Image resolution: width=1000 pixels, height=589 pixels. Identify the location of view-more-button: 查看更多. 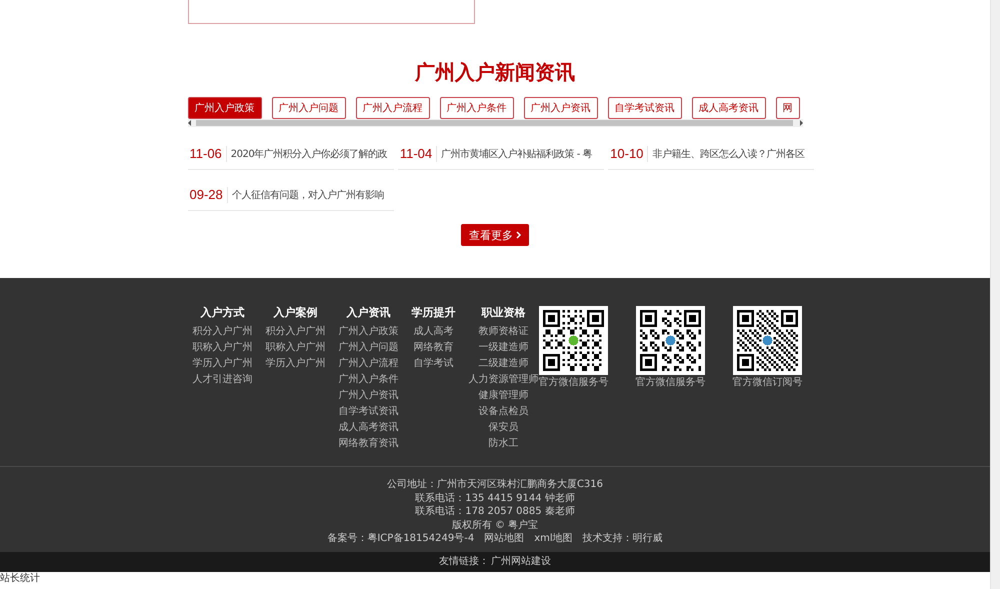
(495, 235).